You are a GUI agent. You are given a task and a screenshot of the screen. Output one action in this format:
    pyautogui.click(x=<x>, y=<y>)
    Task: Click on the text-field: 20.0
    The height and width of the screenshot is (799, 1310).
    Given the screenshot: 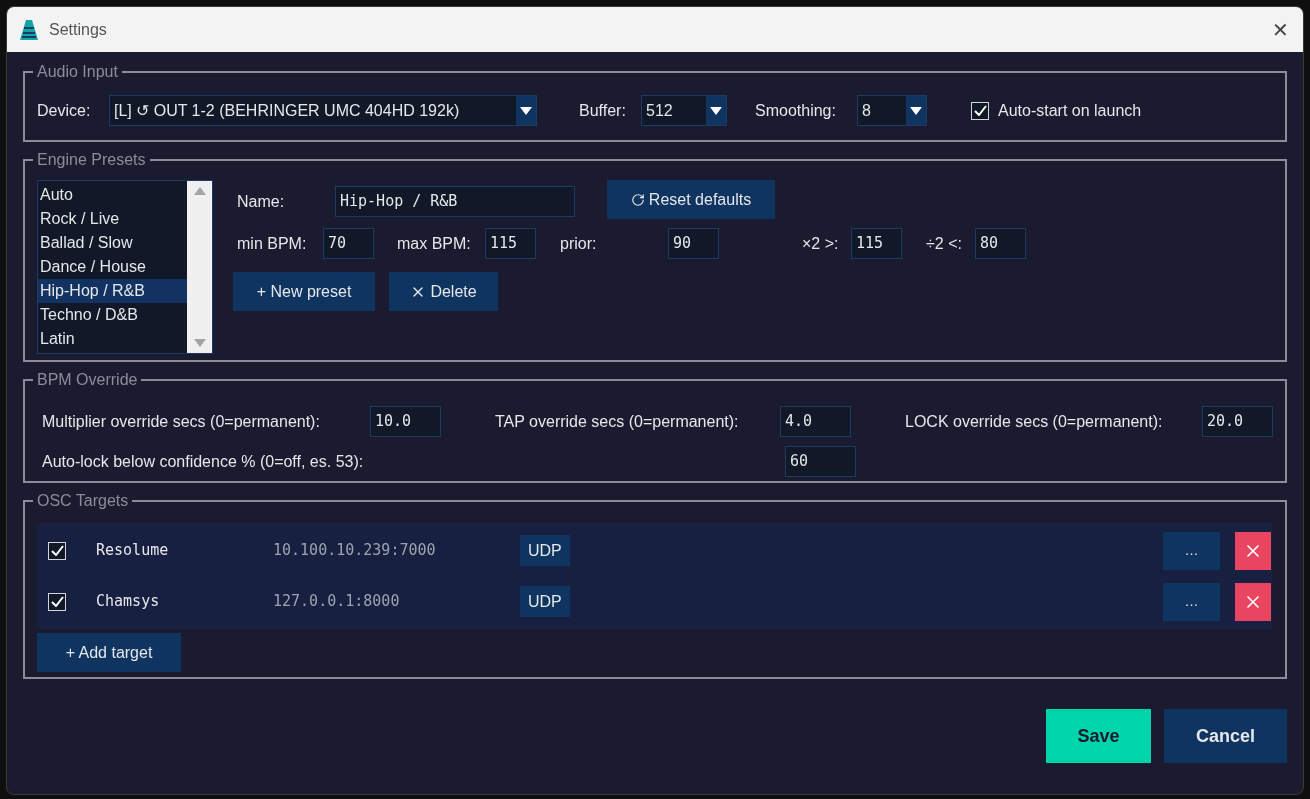 What is the action you would take?
    pyautogui.click(x=1237, y=421)
    